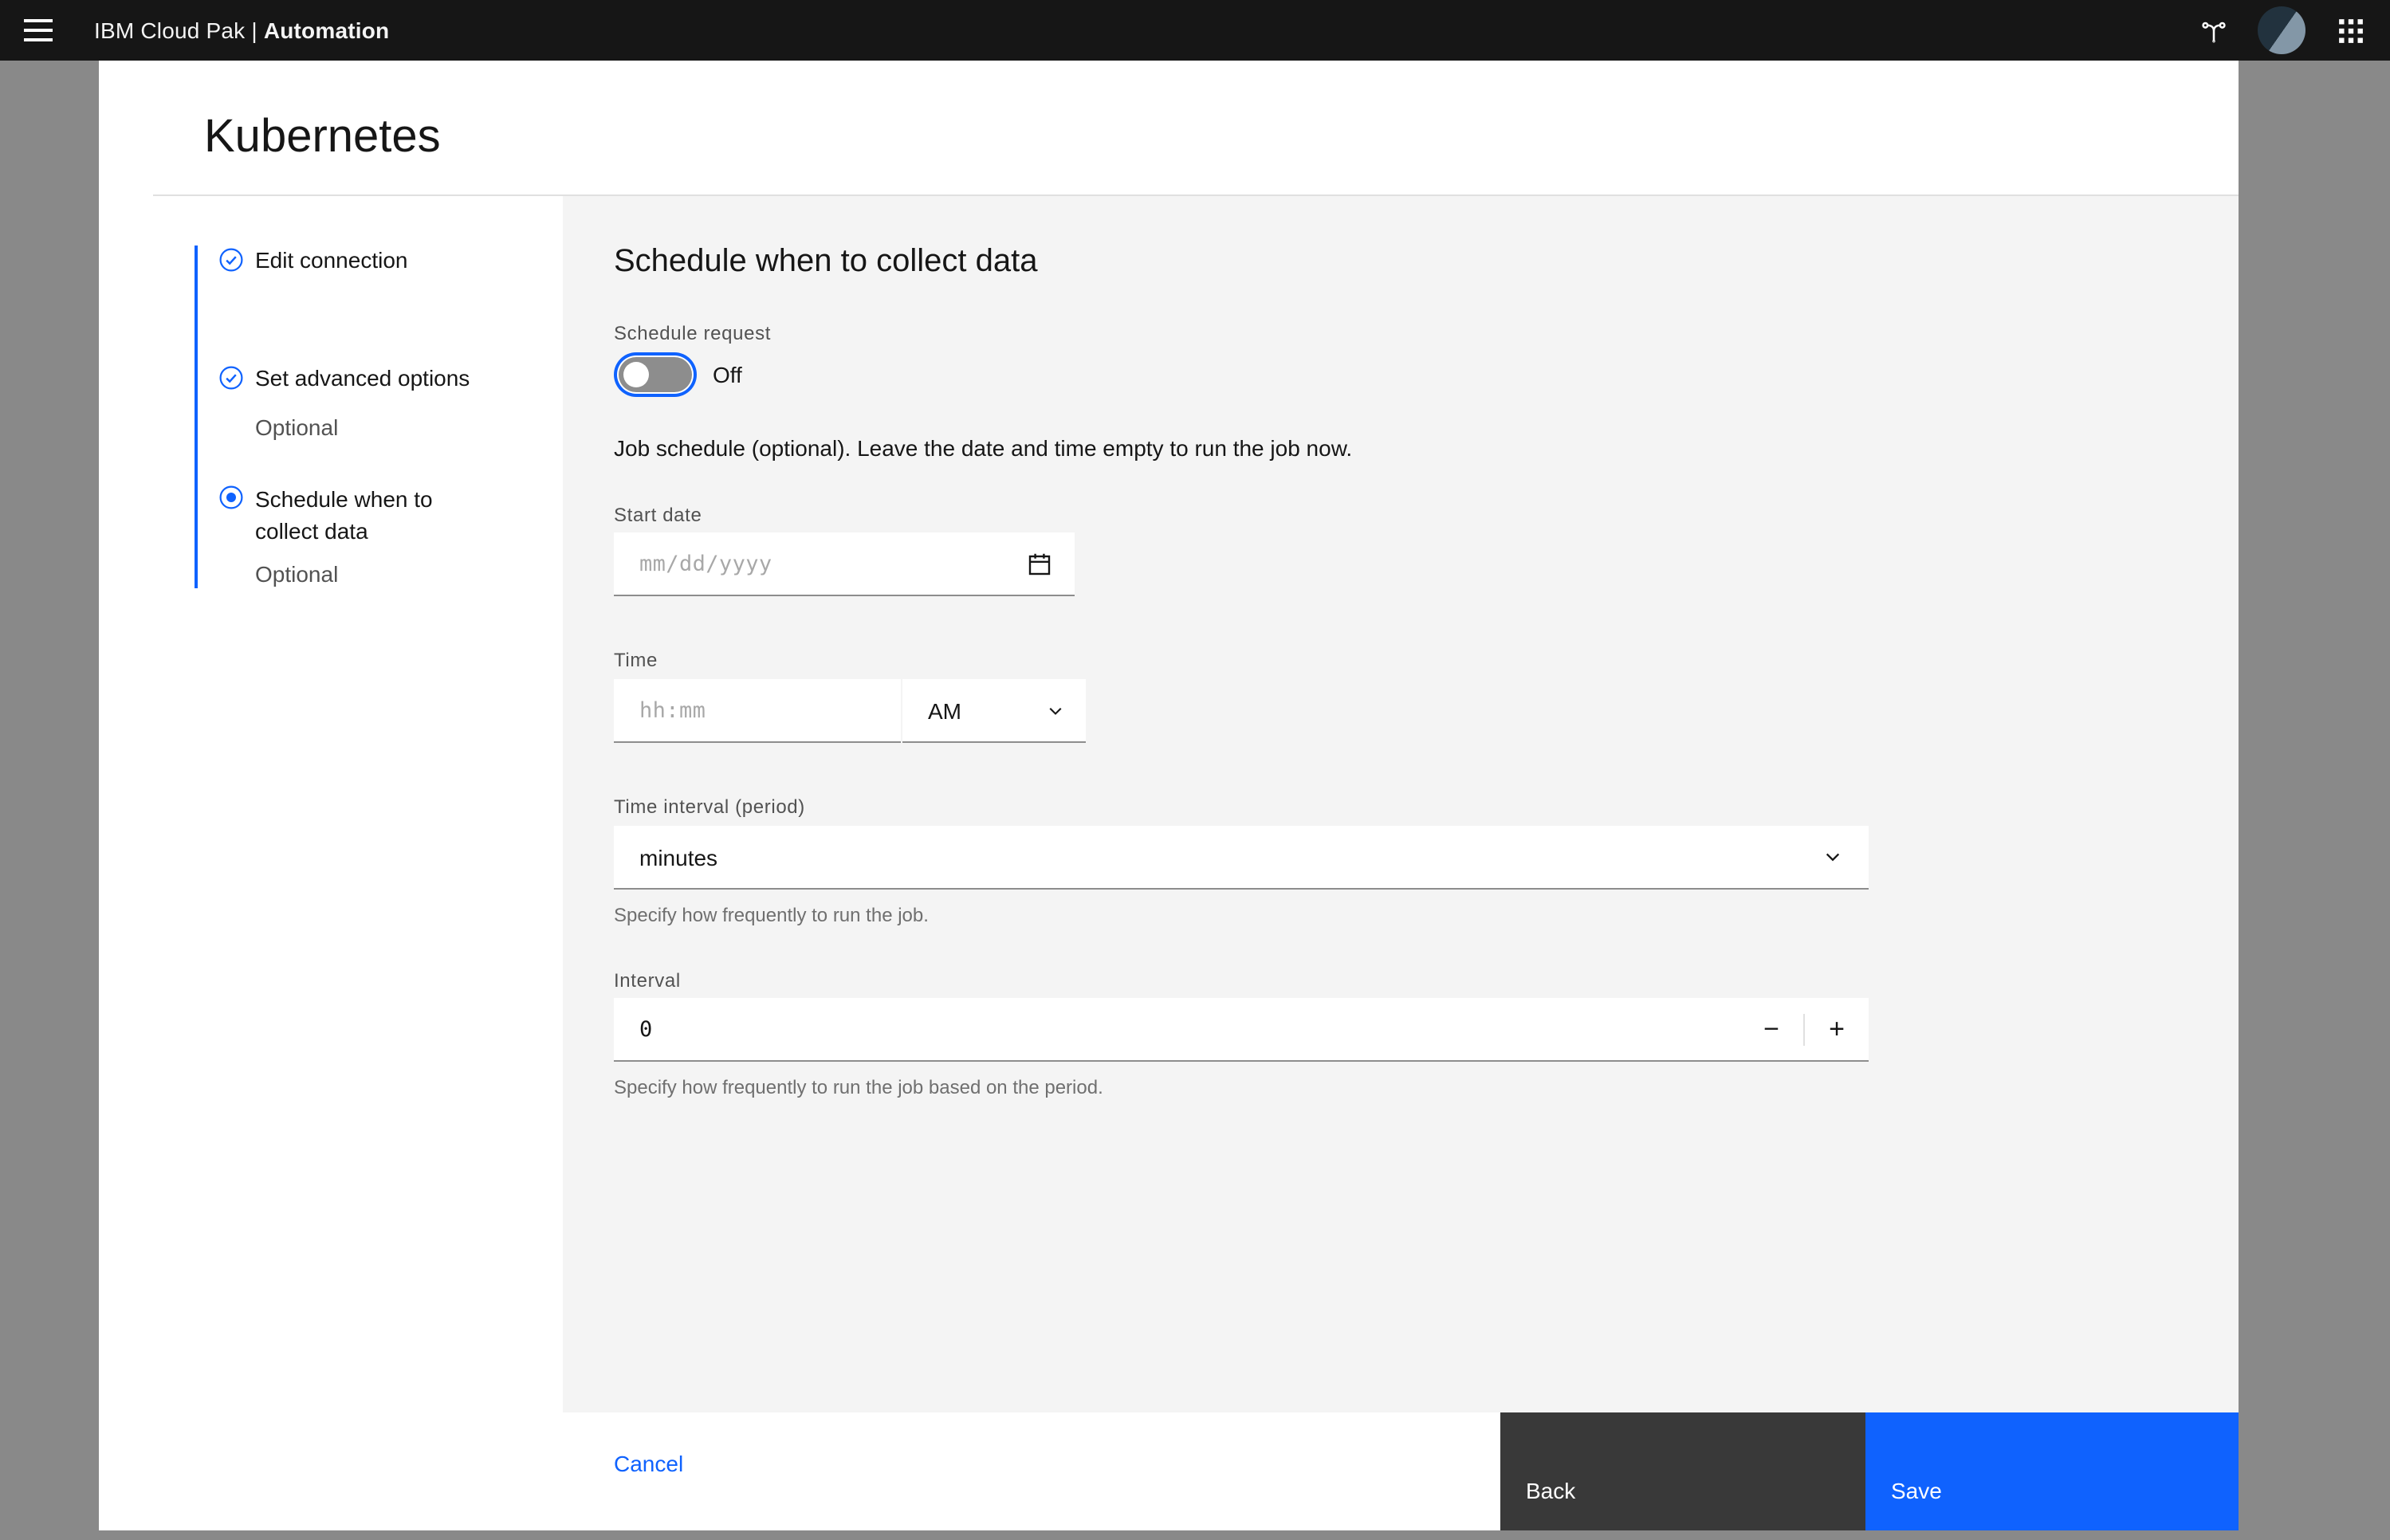 This screenshot has height=1540, width=2390. I want to click on toggle-state-label: Off, so click(727, 375).